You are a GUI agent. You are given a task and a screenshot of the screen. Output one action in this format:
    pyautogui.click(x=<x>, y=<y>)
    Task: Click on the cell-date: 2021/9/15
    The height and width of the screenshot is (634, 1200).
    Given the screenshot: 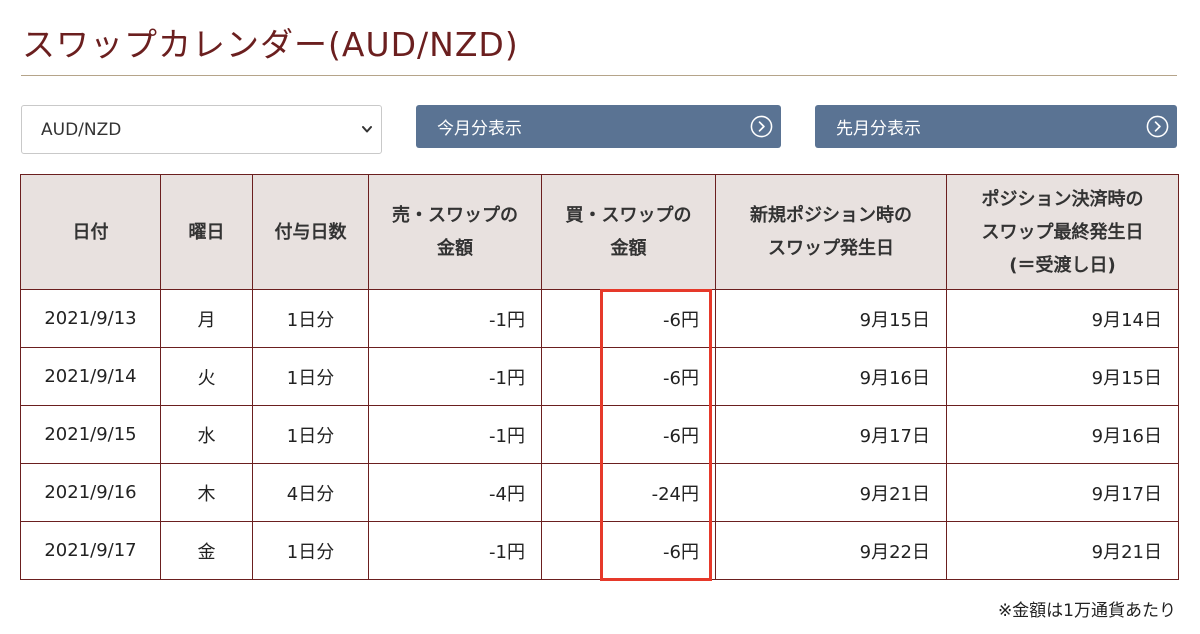 What is the action you would take?
    pyautogui.click(x=90, y=434)
    